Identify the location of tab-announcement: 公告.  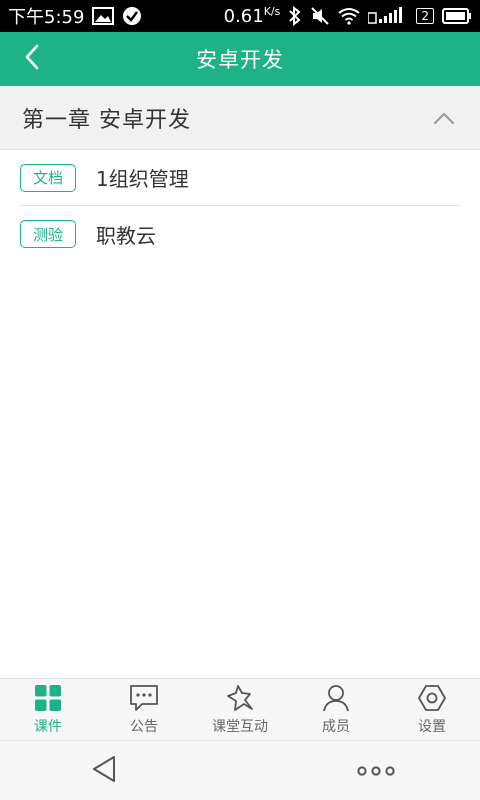
(144, 709).